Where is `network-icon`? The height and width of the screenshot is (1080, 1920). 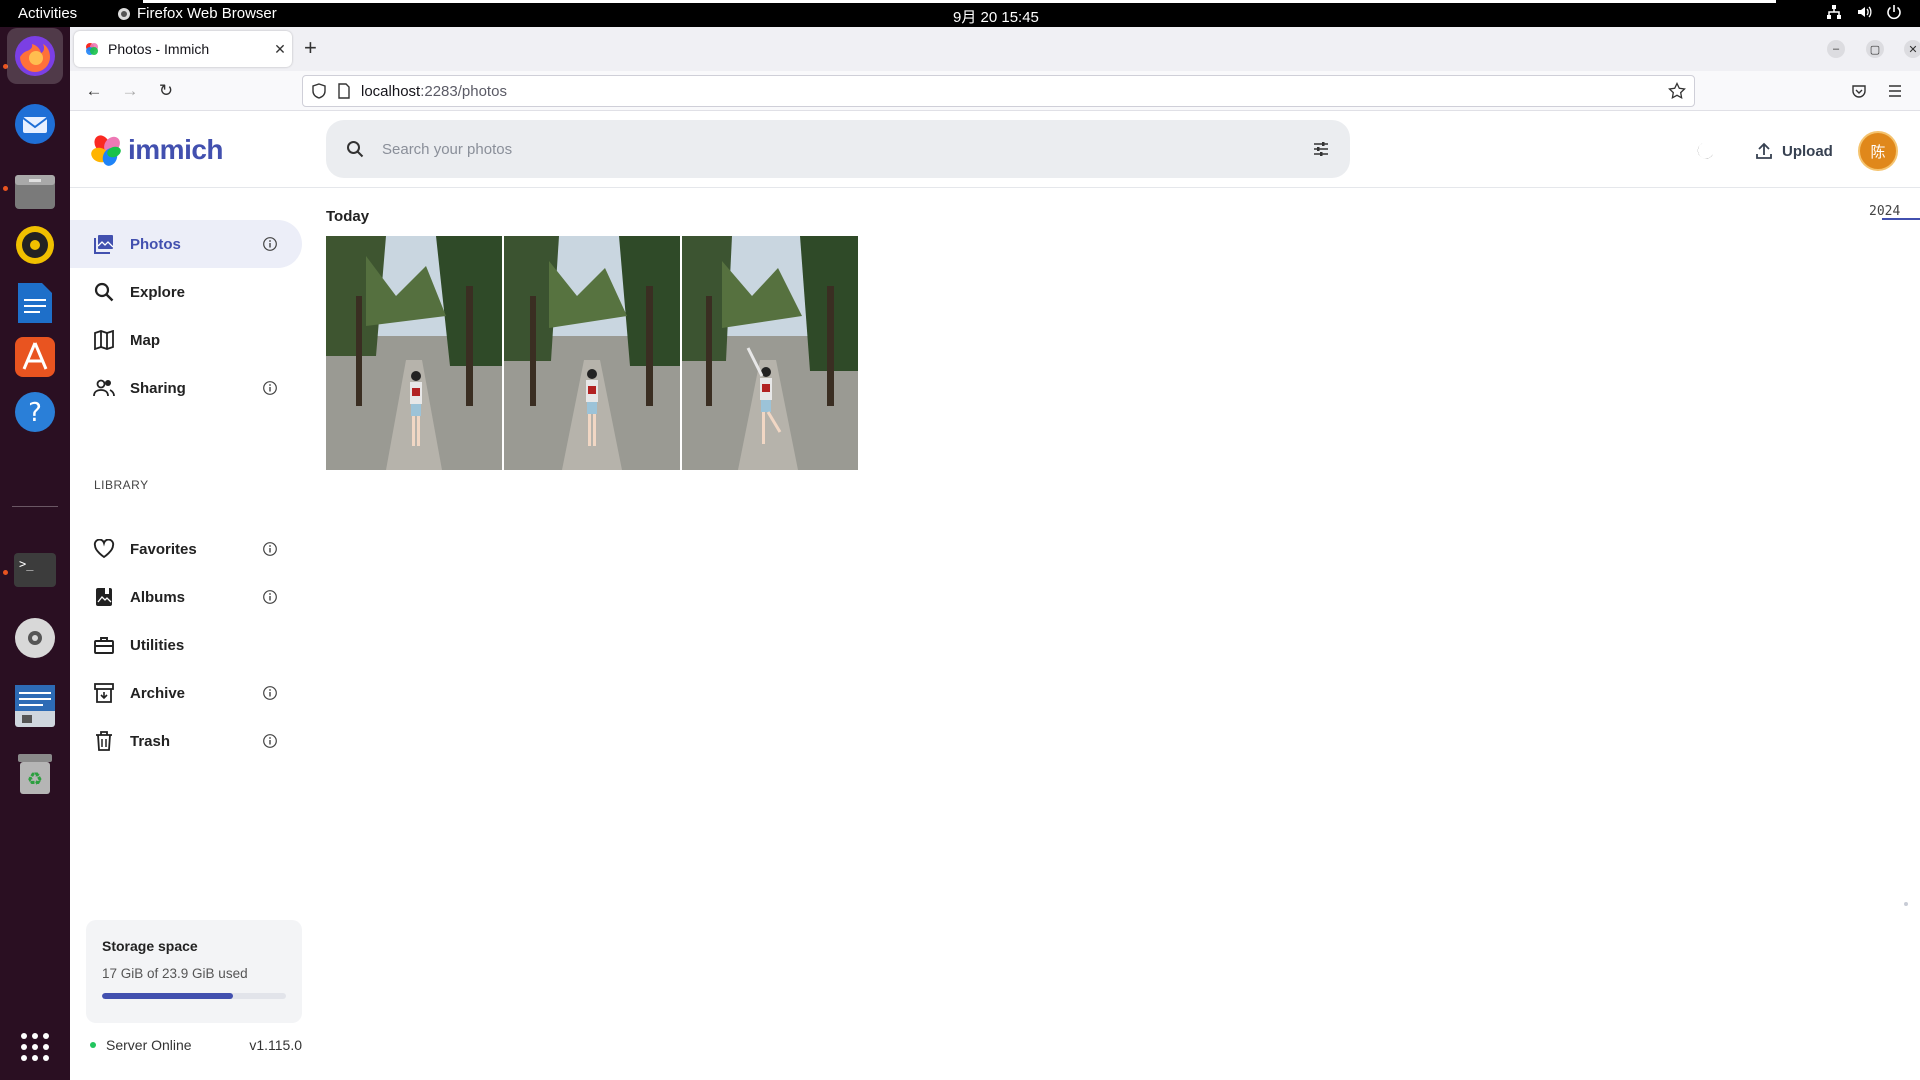
network-icon is located at coordinates (1834, 12).